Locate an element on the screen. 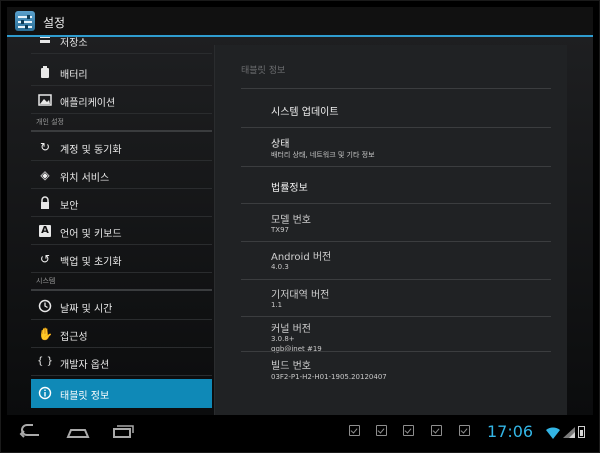  back-button is located at coordinates (31, 431).